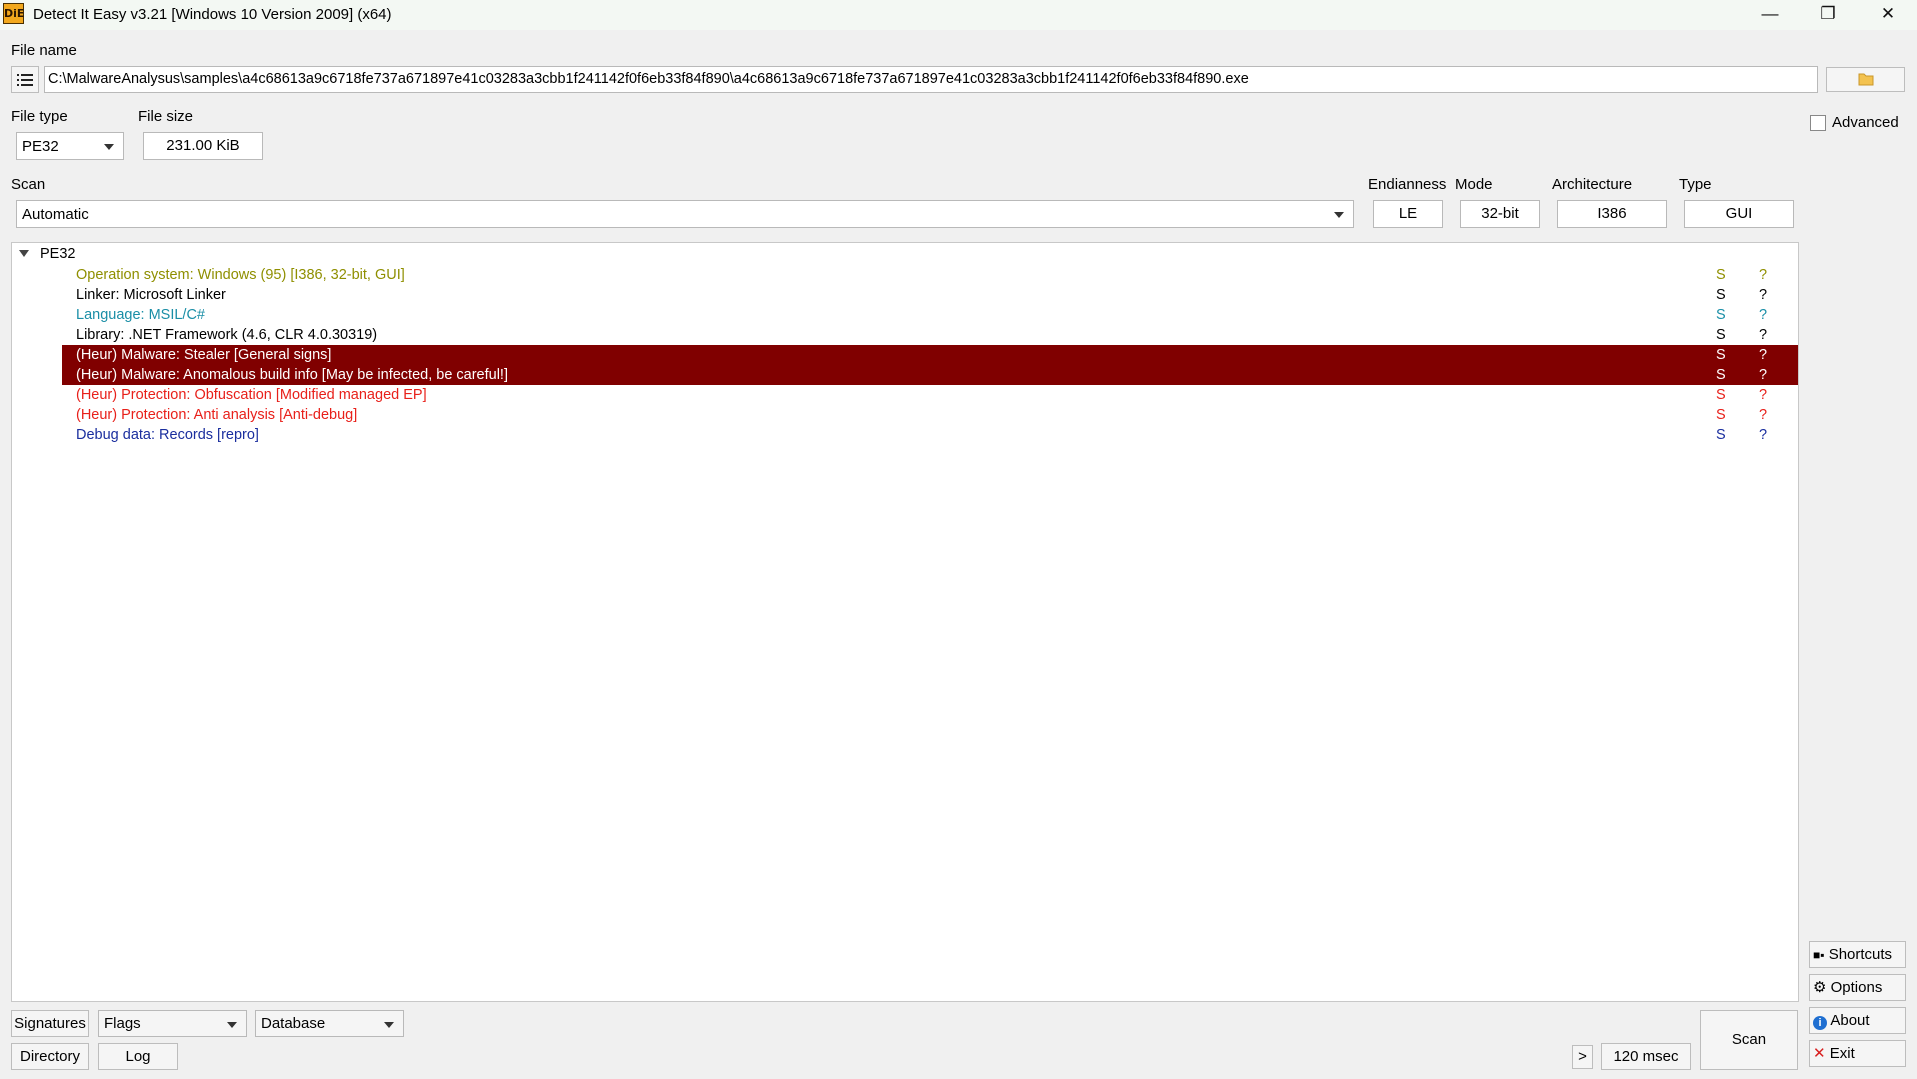 The width and height of the screenshot is (1917, 1079). I want to click on file-name-label: File name, so click(44, 50).